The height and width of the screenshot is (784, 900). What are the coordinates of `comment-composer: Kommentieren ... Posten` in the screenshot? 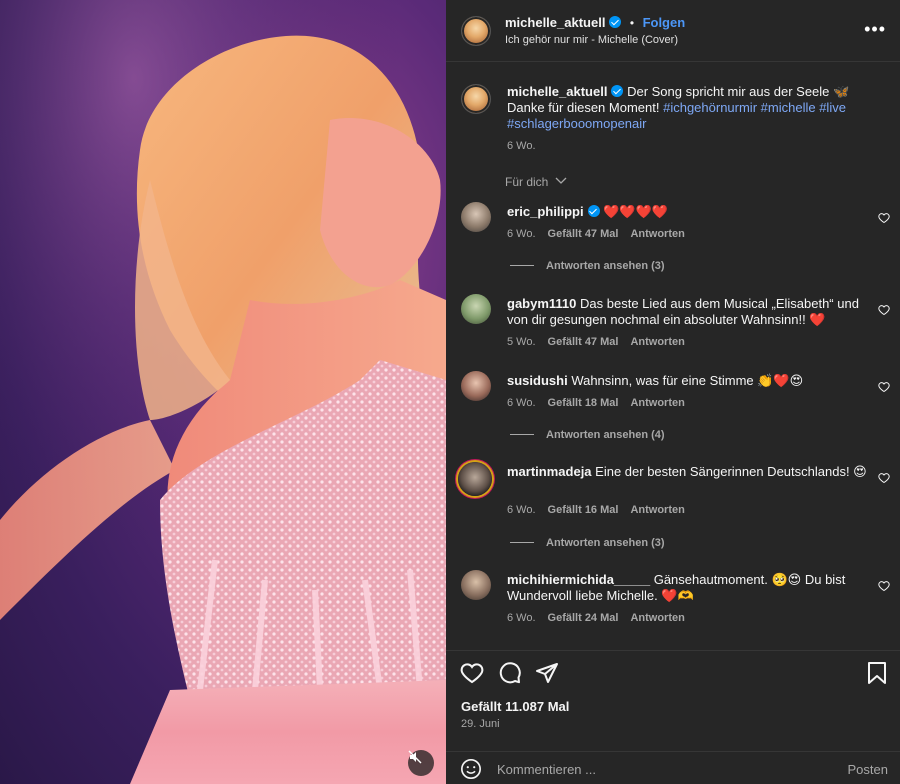 It's located at (673, 767).